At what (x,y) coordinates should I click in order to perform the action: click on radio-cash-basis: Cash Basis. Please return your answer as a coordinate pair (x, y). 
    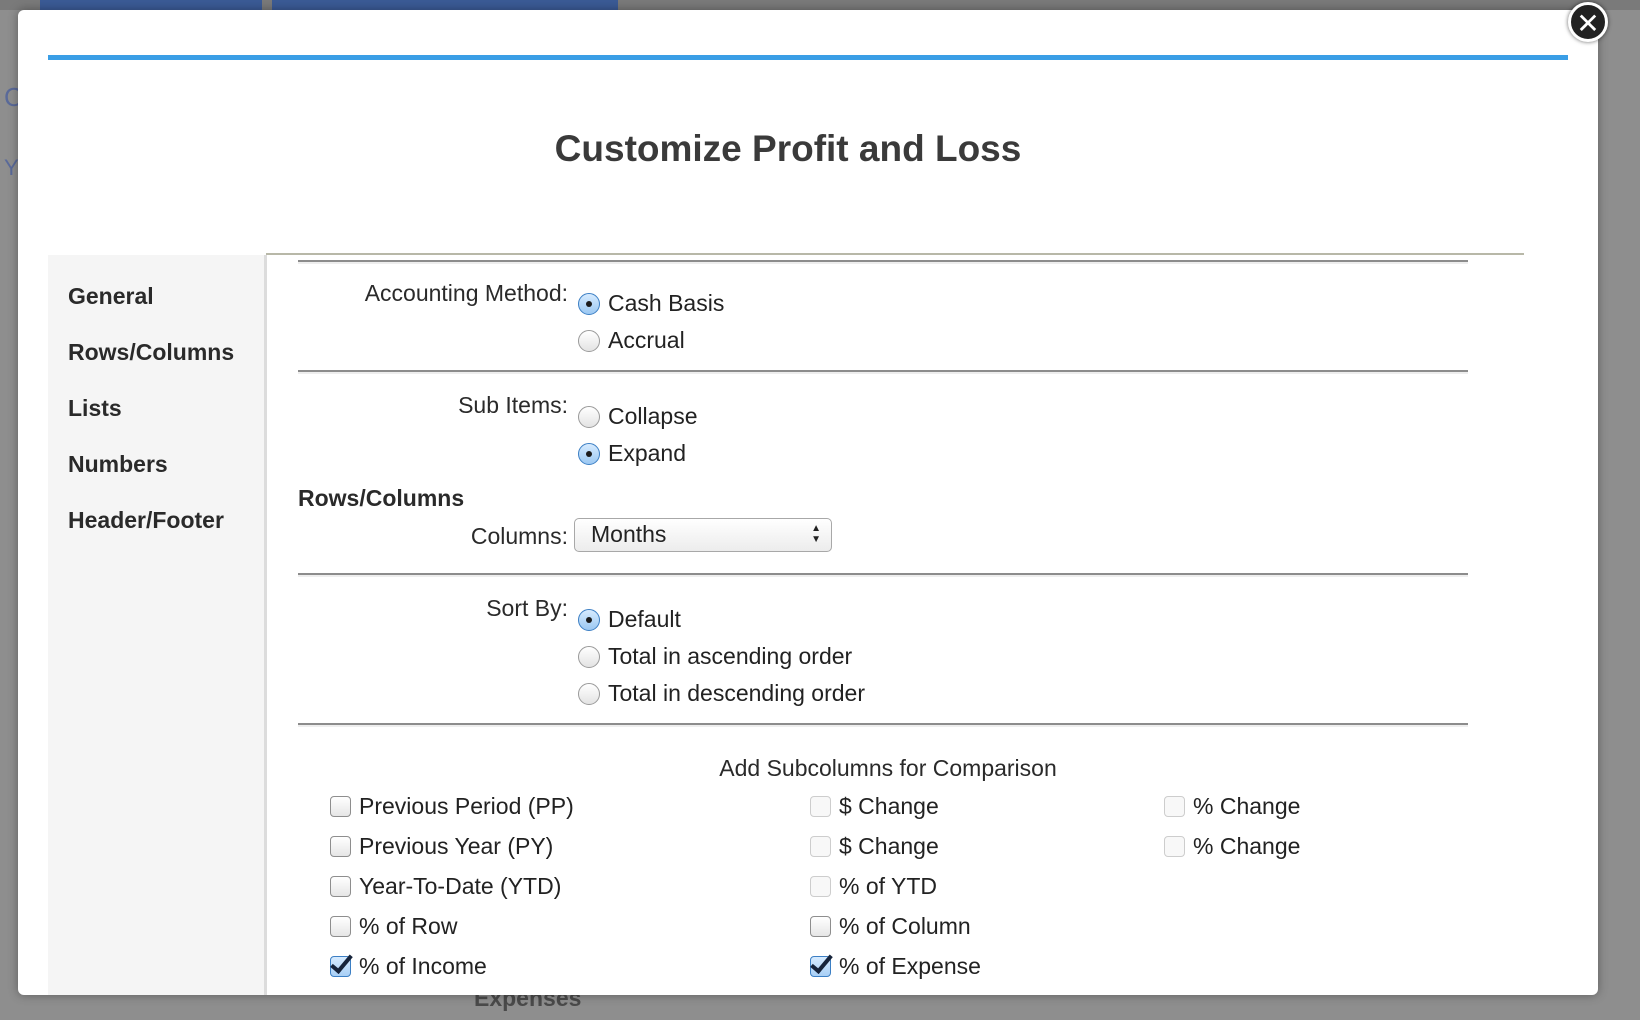
    Looking at the image, I should click on (651, 303).